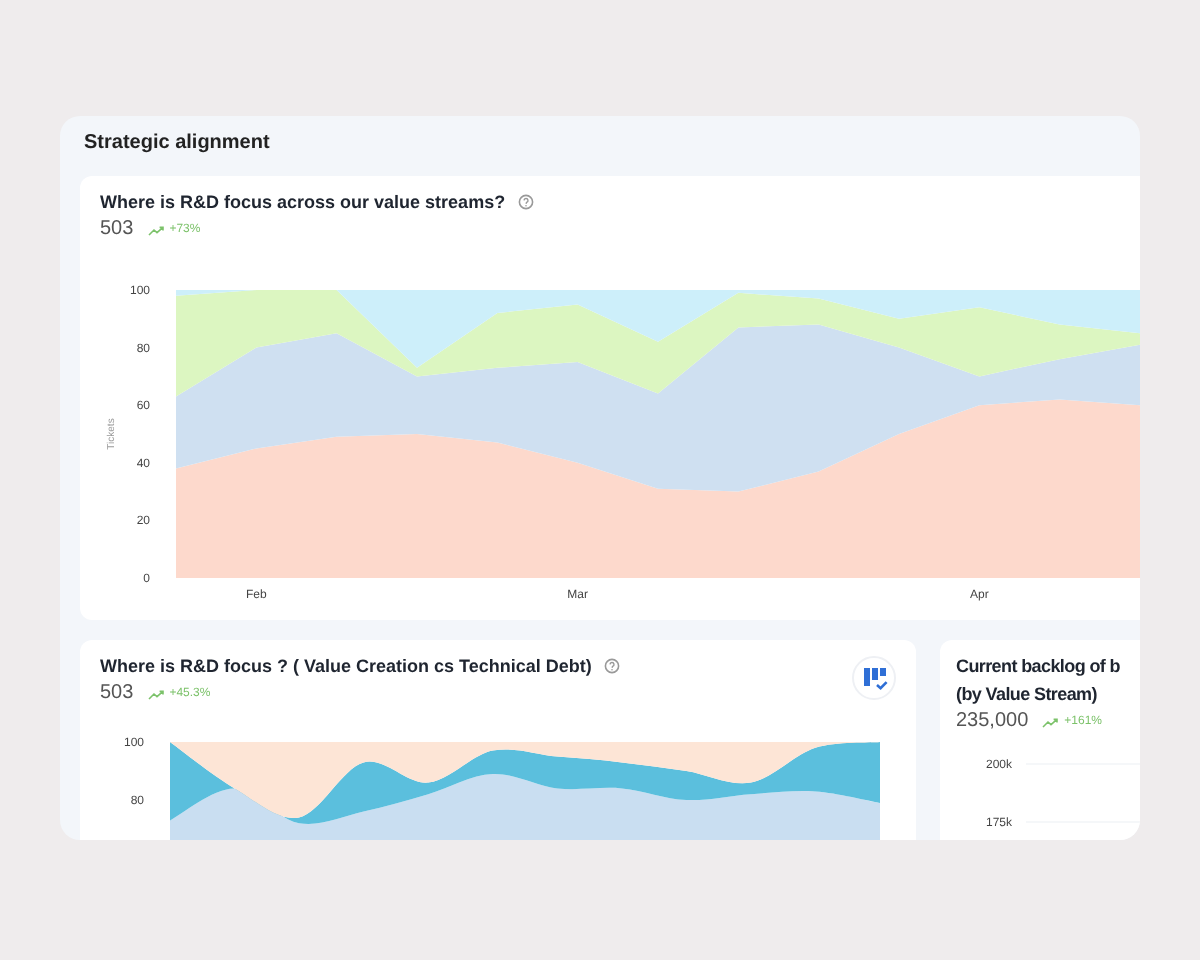  I want to click on total-count: 235,000, so click(992, 722).